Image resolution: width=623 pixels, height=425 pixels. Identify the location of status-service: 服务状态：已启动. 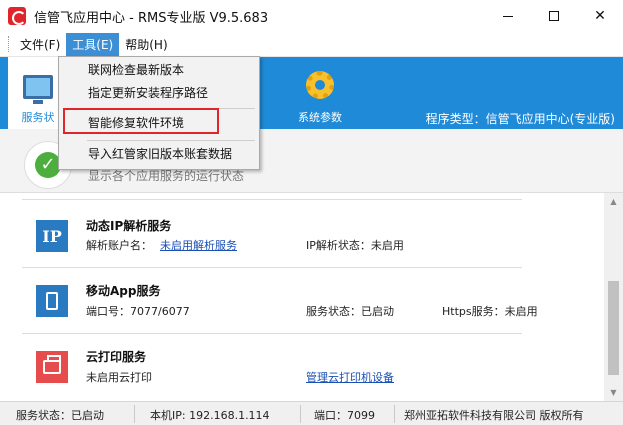
(60, 415).